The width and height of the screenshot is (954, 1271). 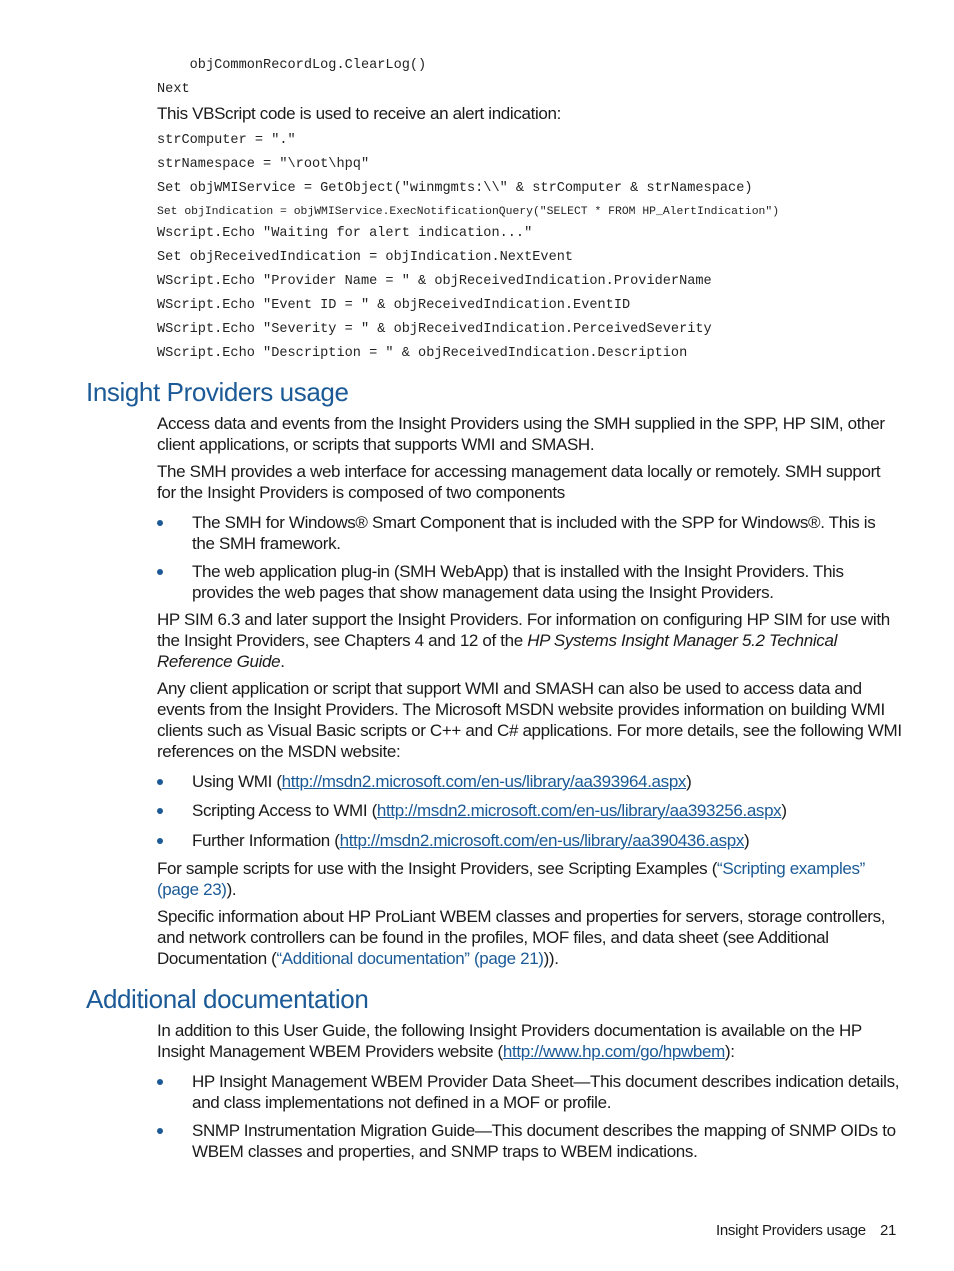 What do you see at coordinates (266, 840) in the screenshot?
I see `list-item-text: Further Information (` at bounding box center [266, 840].